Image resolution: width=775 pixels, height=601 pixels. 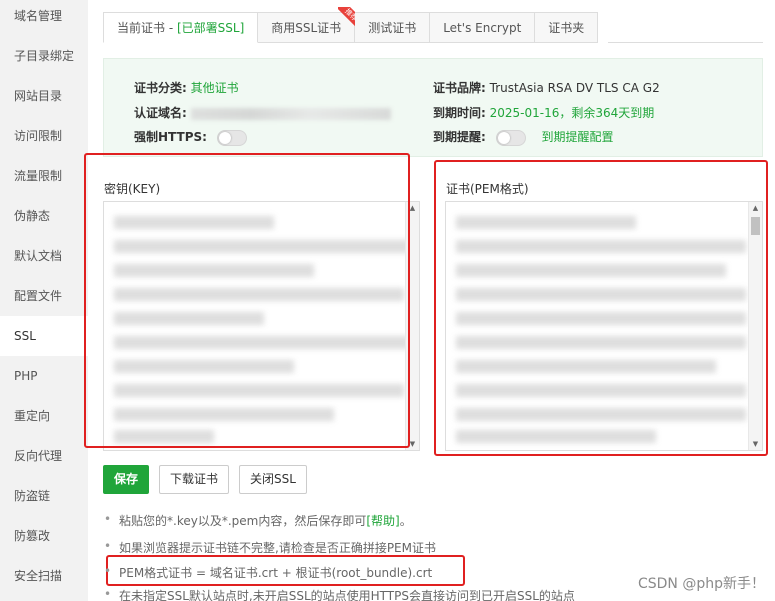 What do you see at coordinates (44, 416) in the screenshot?
I see `sidebar-item-redirect: 重定向` at bounding box center [44, 416].